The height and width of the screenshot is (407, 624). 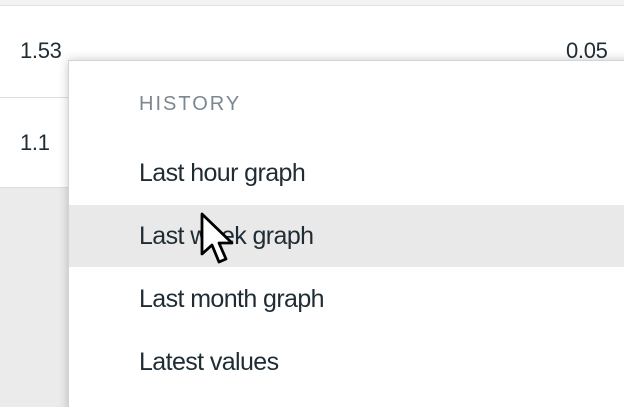 I want to click on table-cell-value: 1.53, so click(x=41, y=50).